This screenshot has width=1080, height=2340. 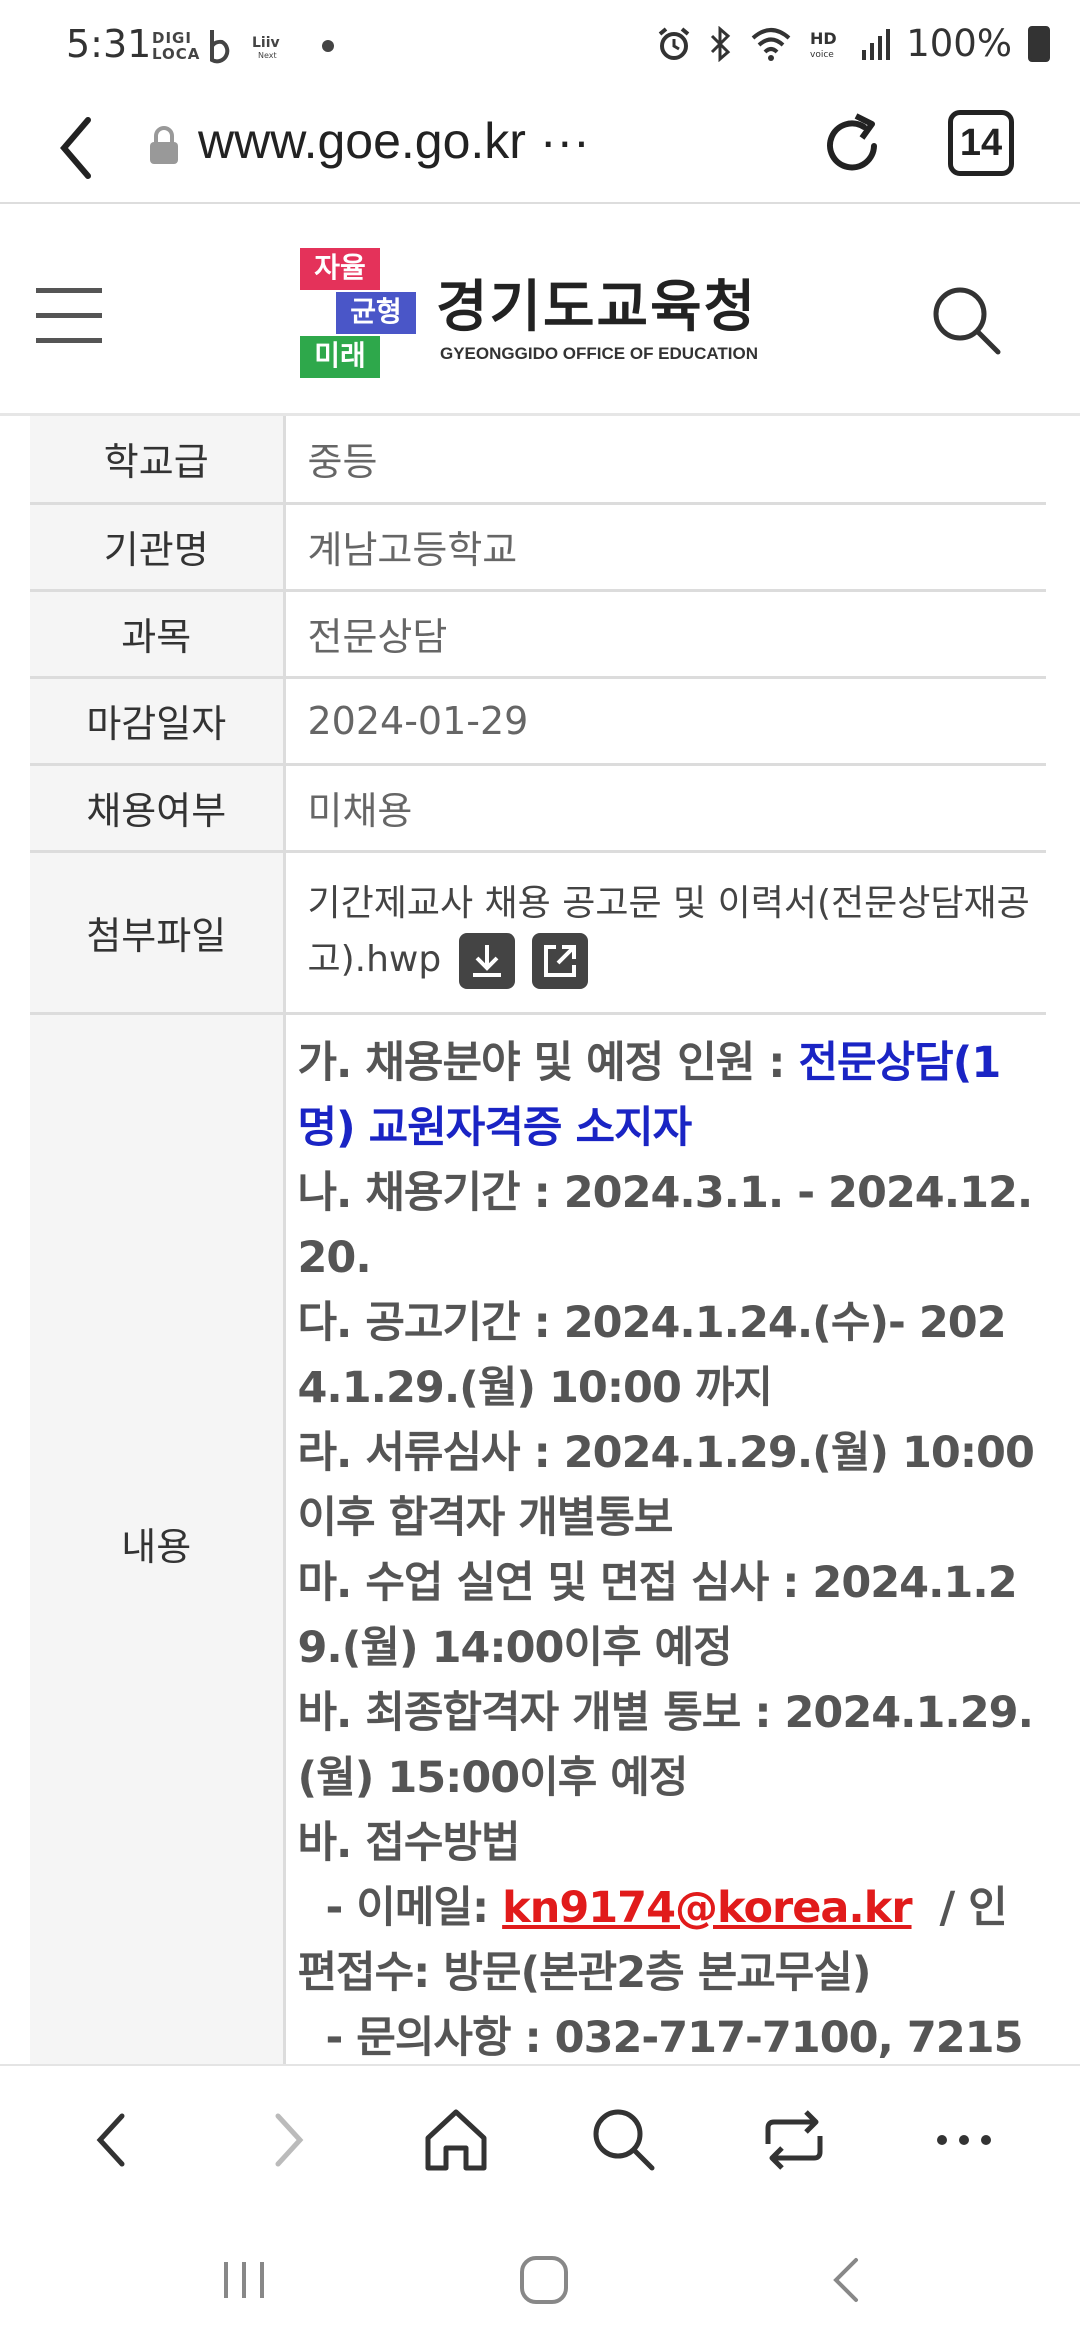 I want to click on table-row: 마감일자 2024-01-29, so click(x=538, y=721).